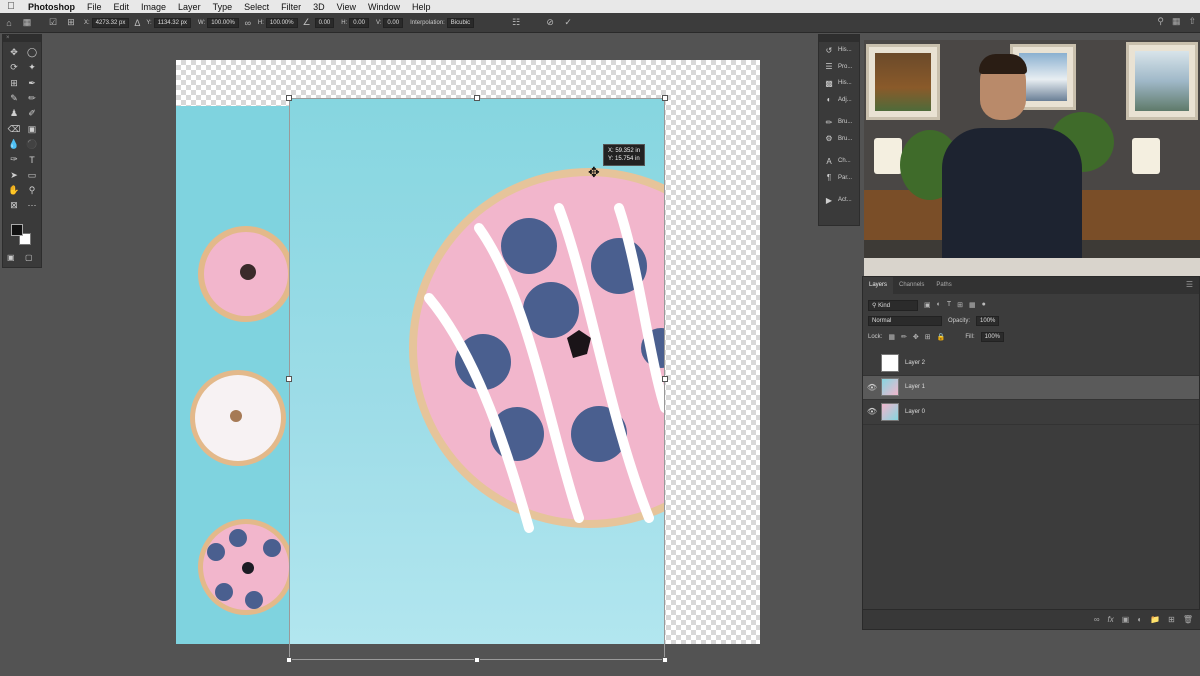  I want to click on h-skew-field: 0.00, so click(359, 22).